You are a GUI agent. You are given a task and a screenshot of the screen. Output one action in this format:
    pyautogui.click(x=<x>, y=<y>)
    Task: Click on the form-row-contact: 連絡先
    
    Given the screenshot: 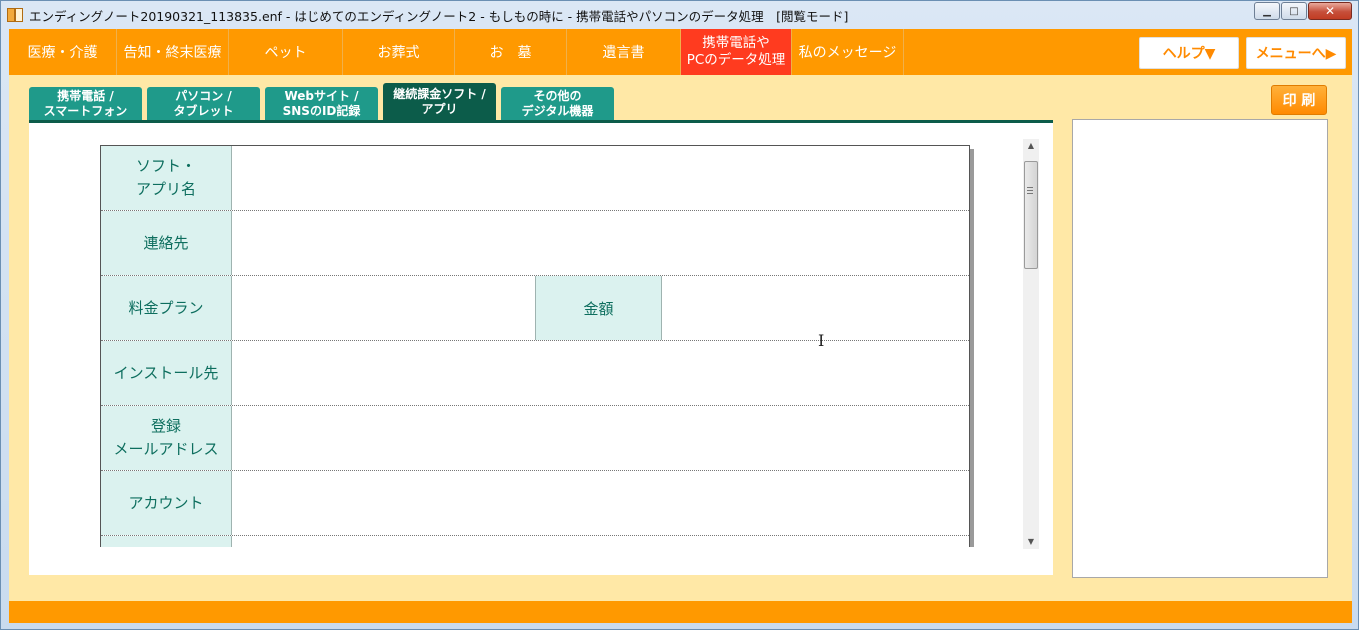 What is the action you would take?
    pyautogui.click(x=535, y=243)
    